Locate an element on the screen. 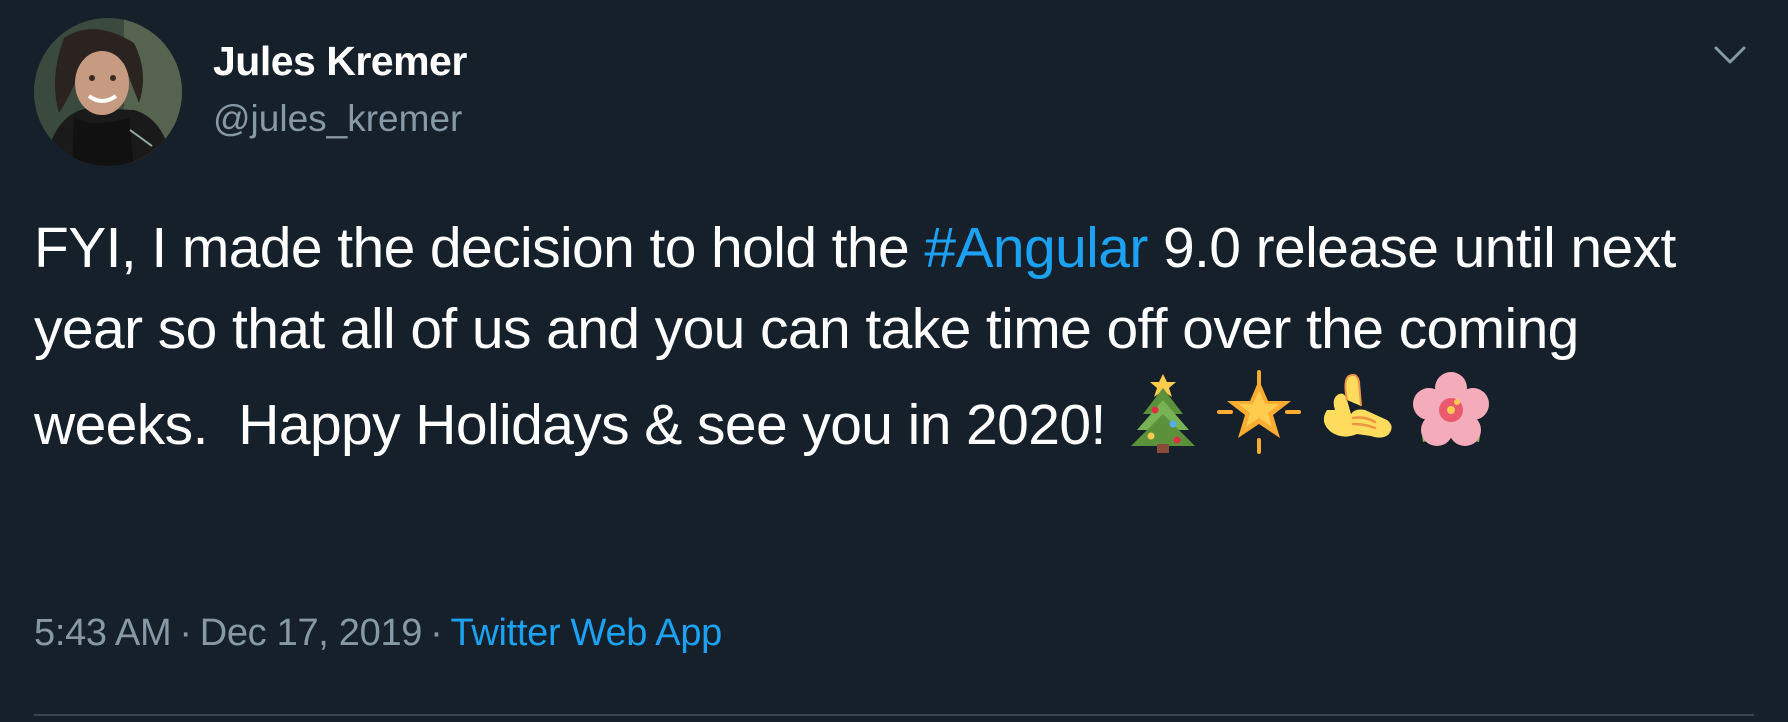  tweet-date: Dec 17, 2019 is located at coordinates (311, 633).